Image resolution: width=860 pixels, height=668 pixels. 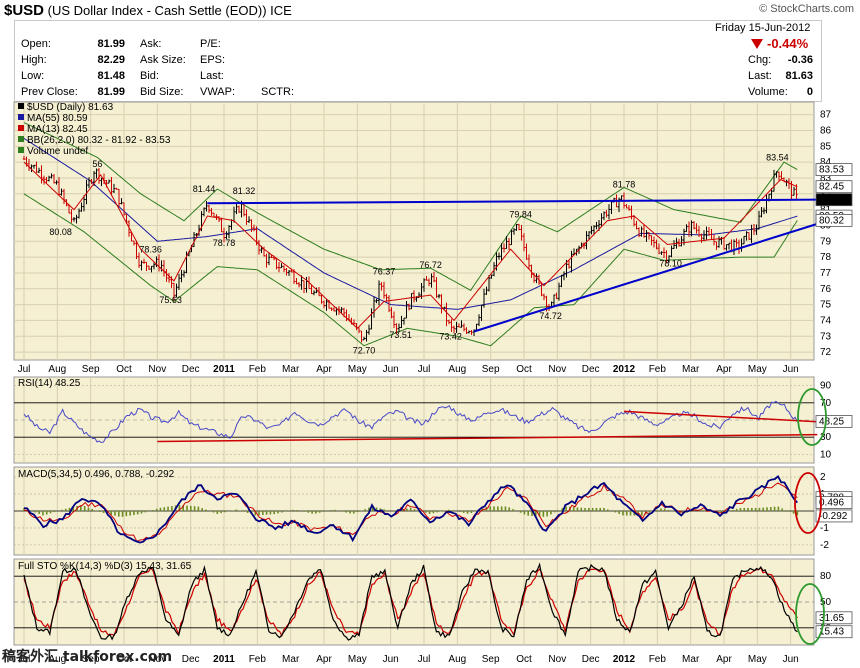 What do you see at coordinates (400, 335) in the screenshot?
I see `price-annotation: 73.51` at bounding box center [400, 335].